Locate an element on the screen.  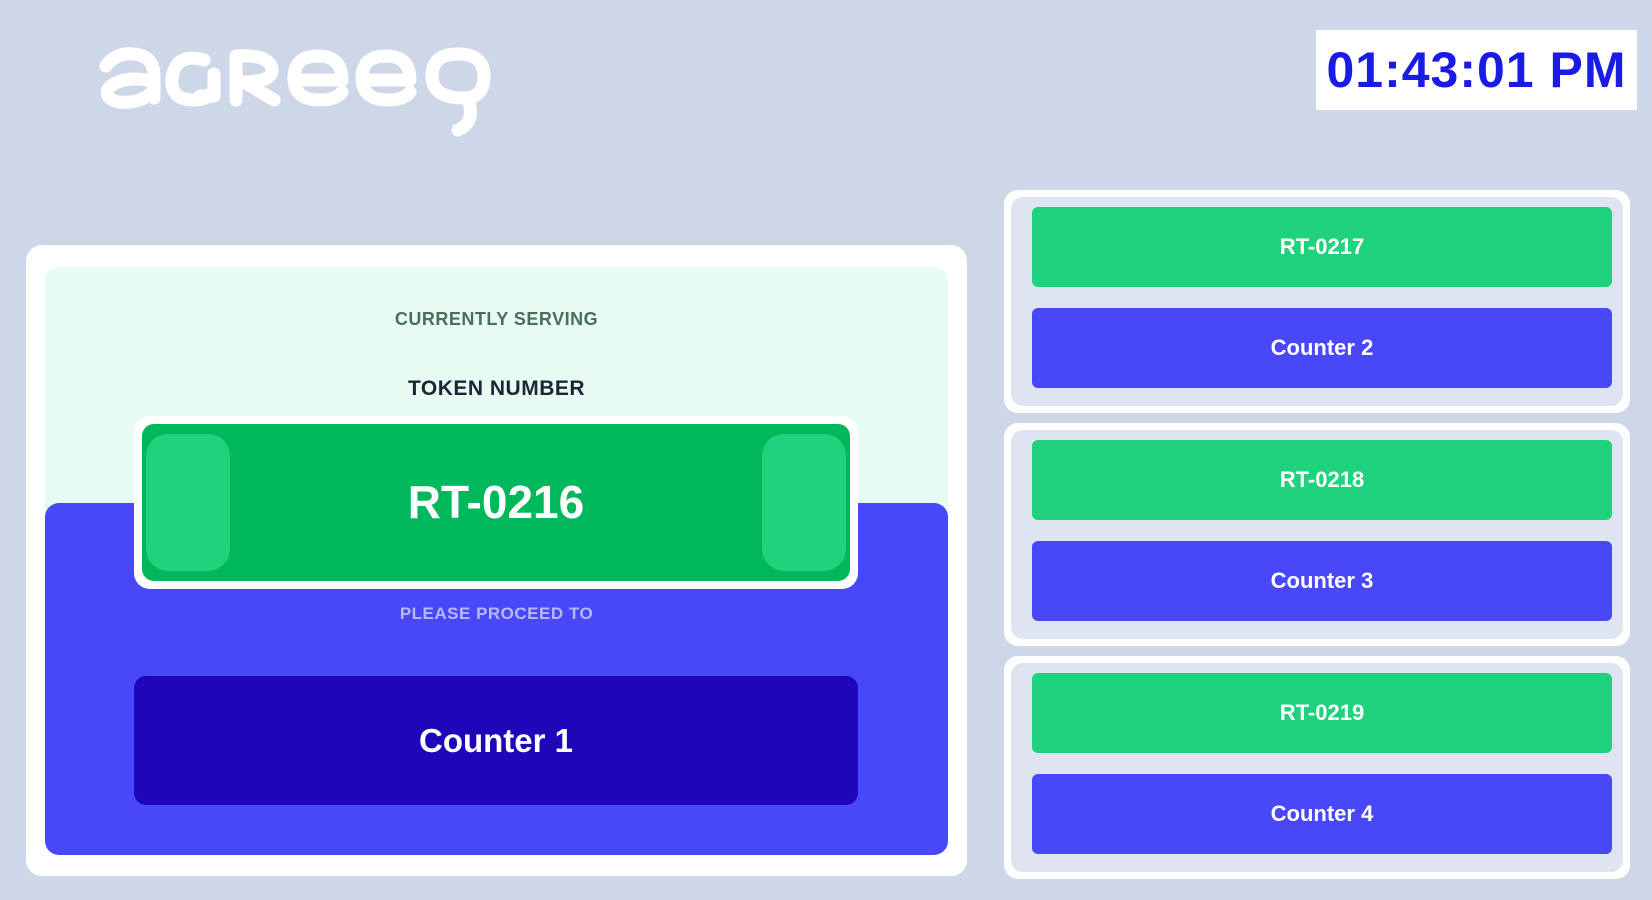
current-token-box: RT-0216 is located at coordinates (496, 502).